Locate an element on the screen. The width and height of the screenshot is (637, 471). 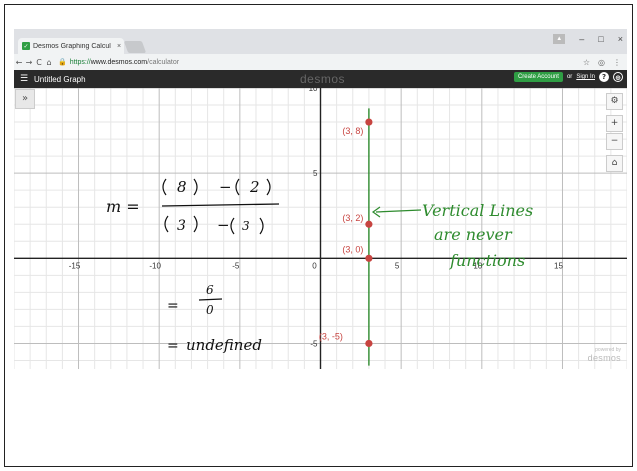
create-account-button: Create Account is located at coordinates (538, 77).